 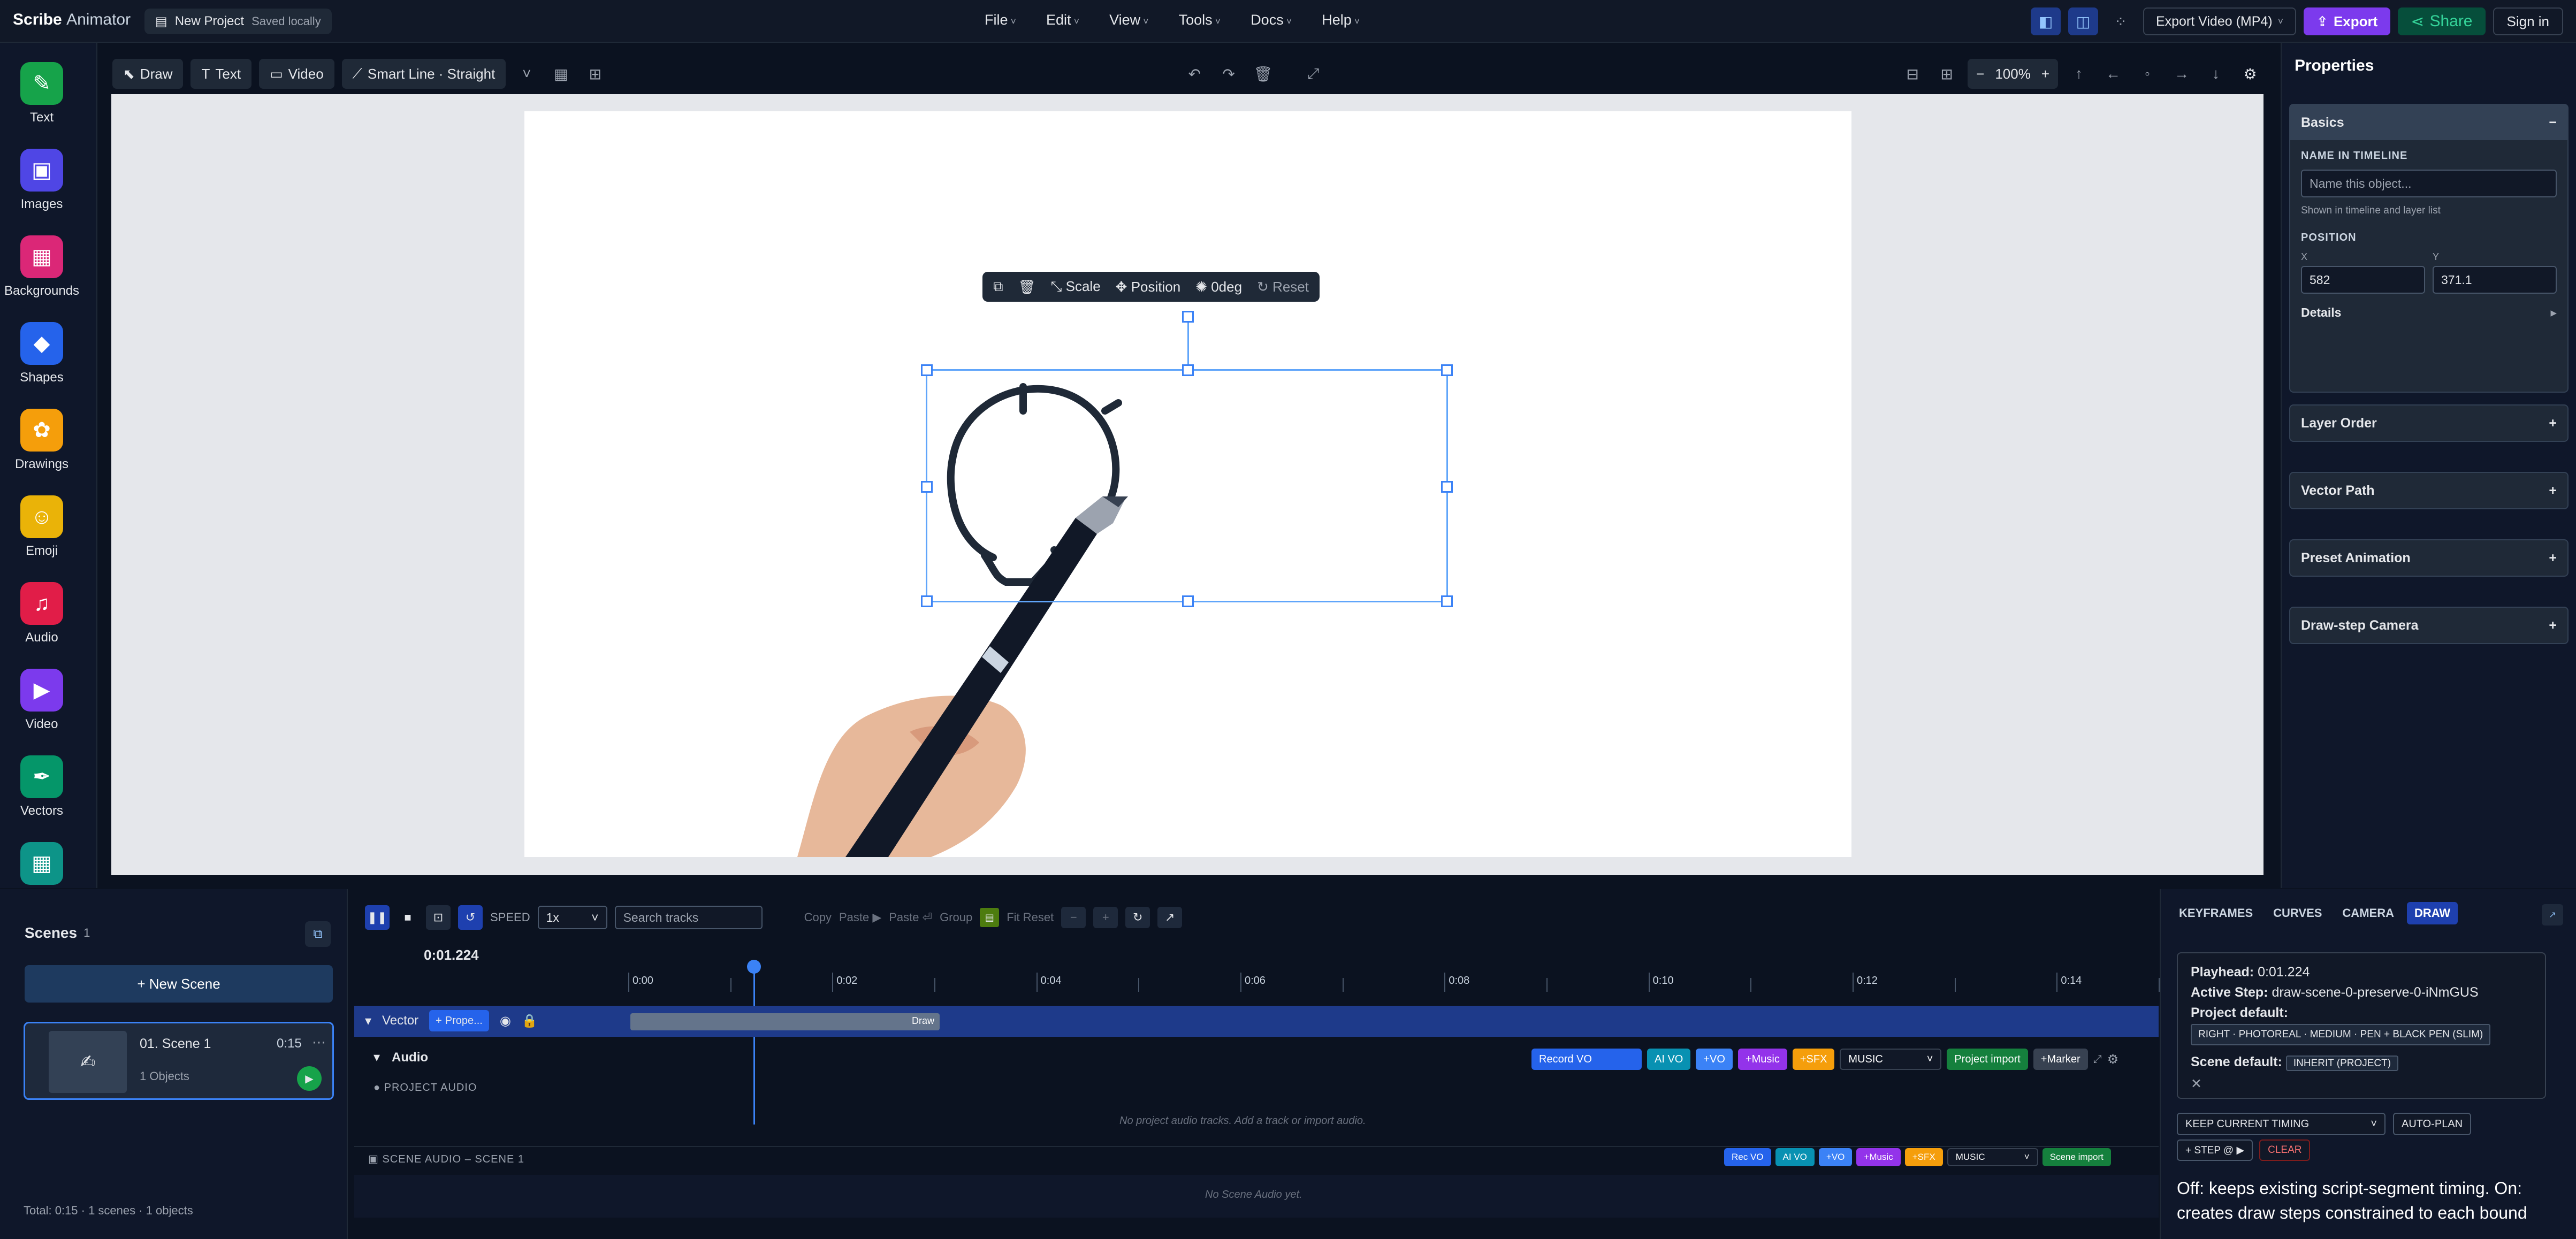 I want to click on rotation-button: ✺ 0deg, so click(x=1218, y=287).